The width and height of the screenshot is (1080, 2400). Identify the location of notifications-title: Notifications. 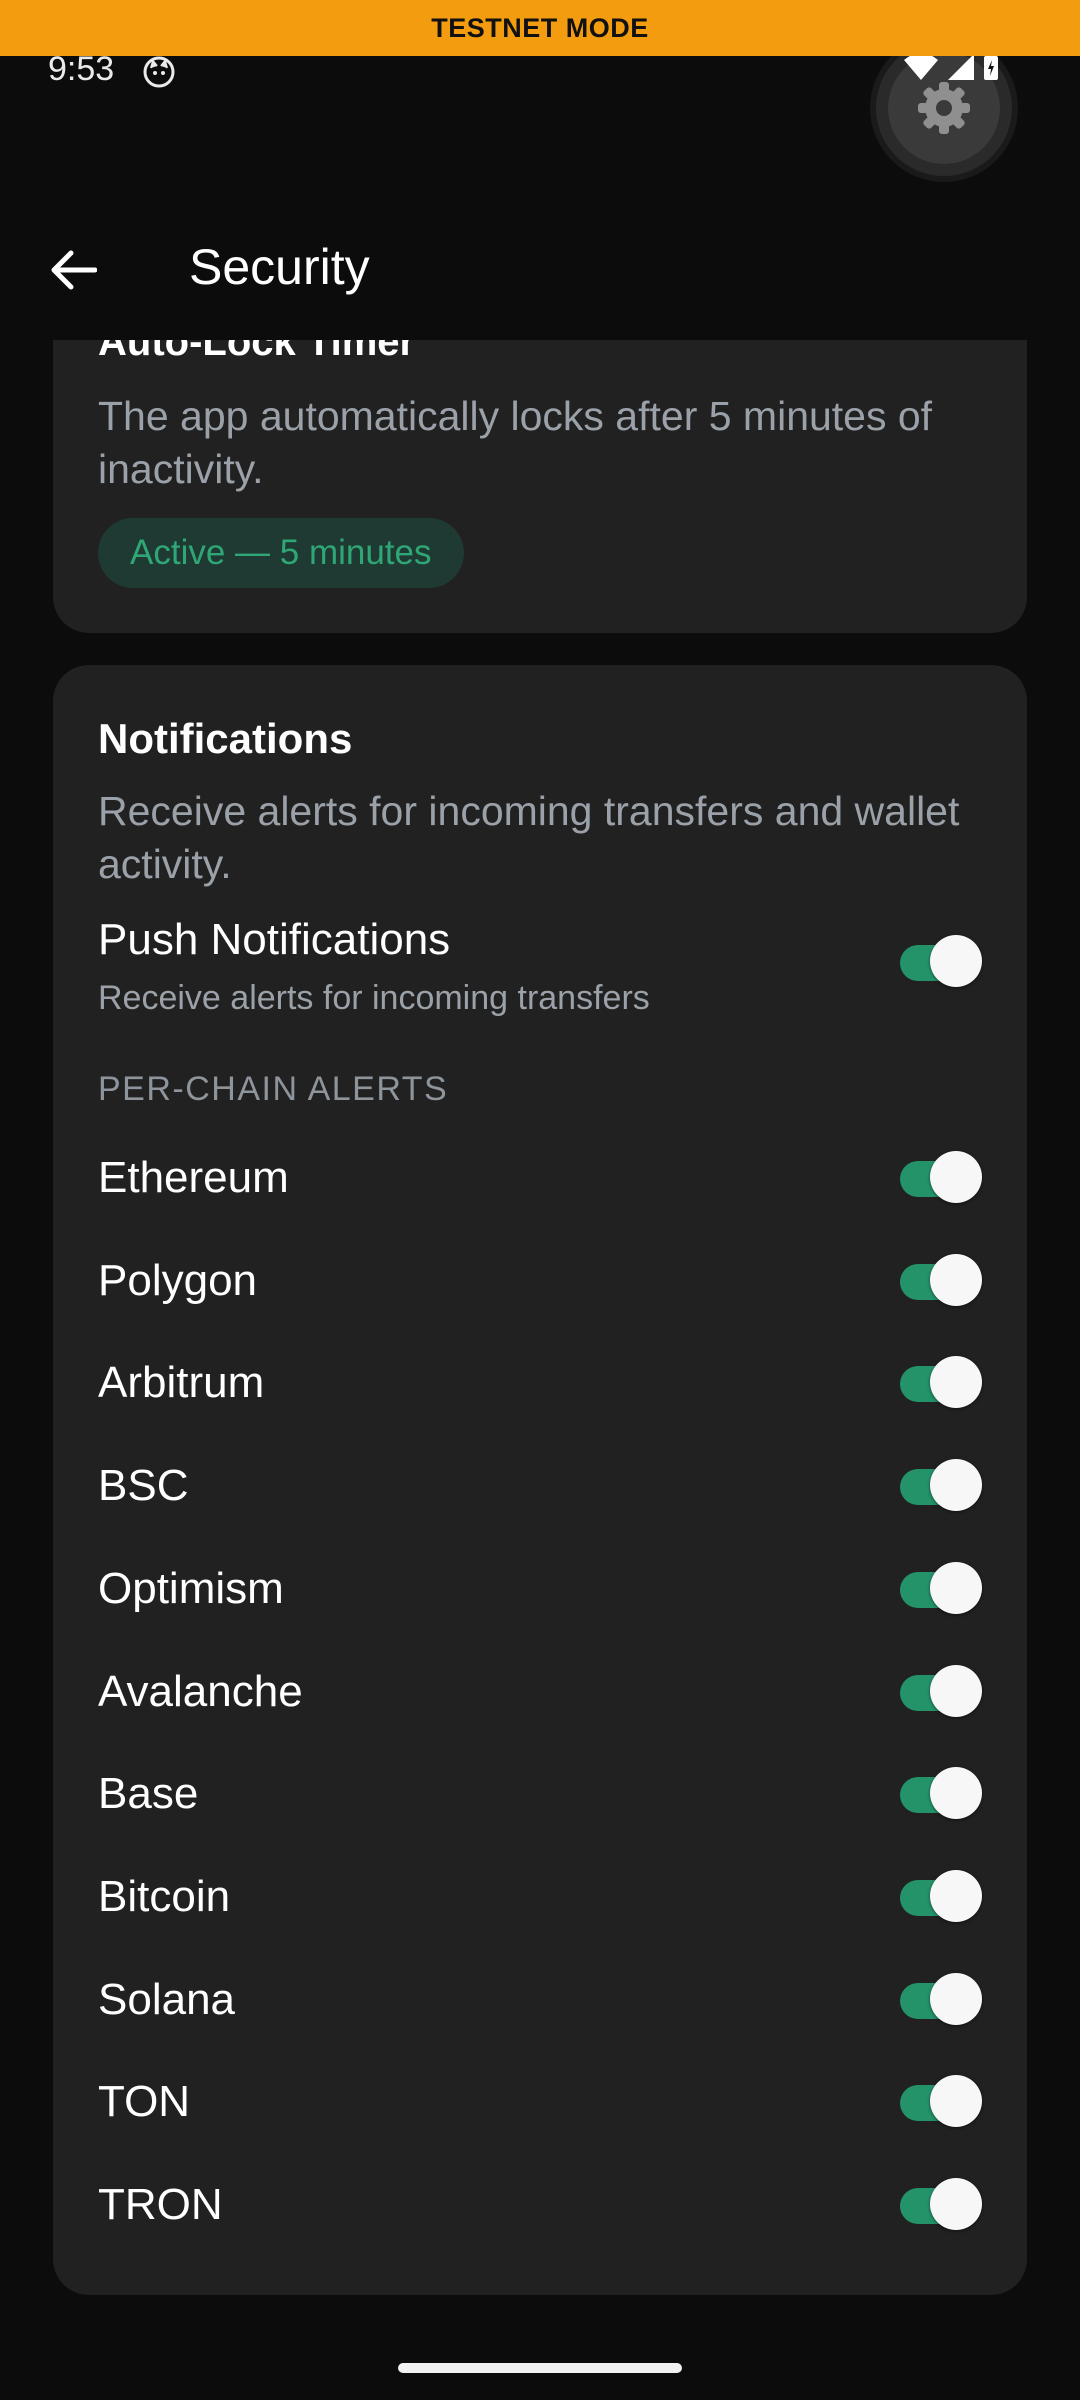
(225, 738).